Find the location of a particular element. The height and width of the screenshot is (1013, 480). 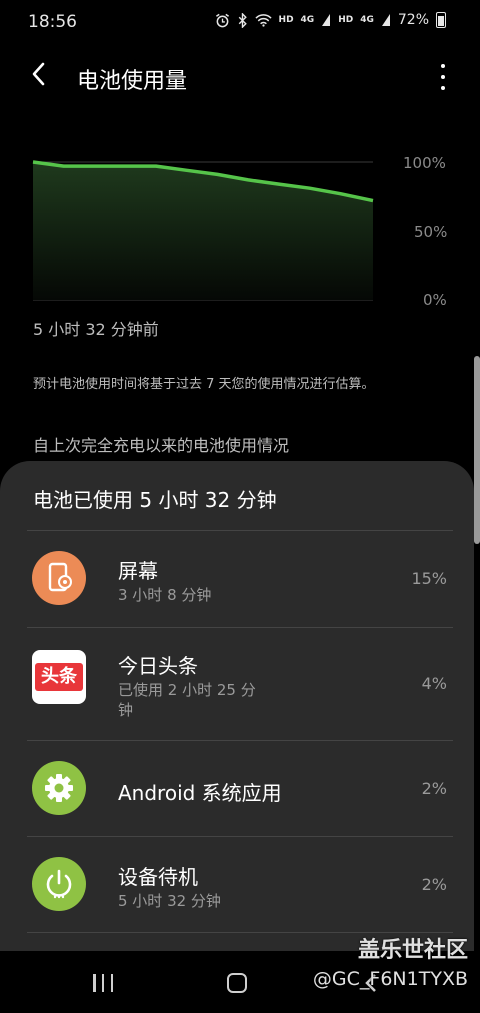

app-bar: 电池使用量 is located at coordinates (240, 77).